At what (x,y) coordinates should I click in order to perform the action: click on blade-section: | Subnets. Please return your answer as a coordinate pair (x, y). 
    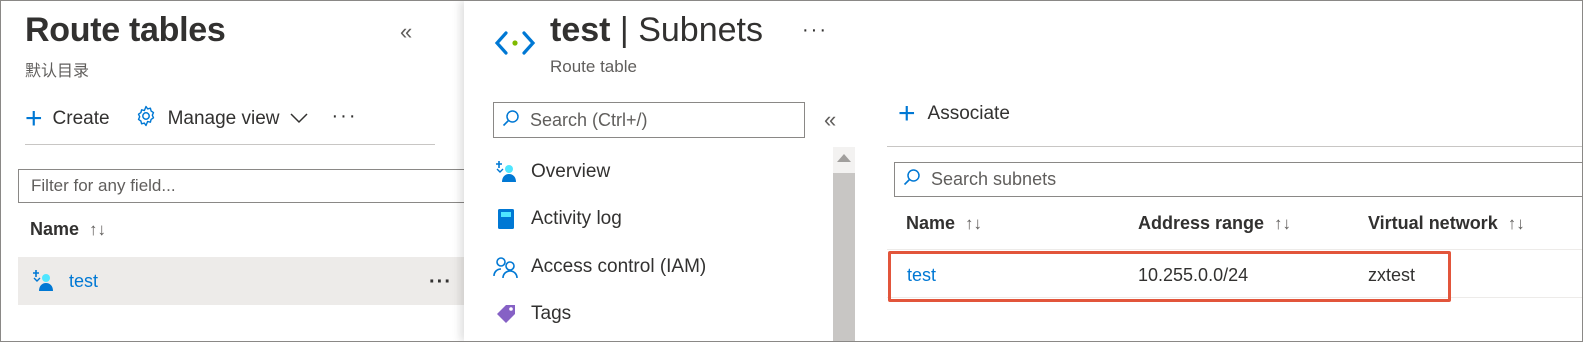
    Looking at the image, I should click on (686, 30).